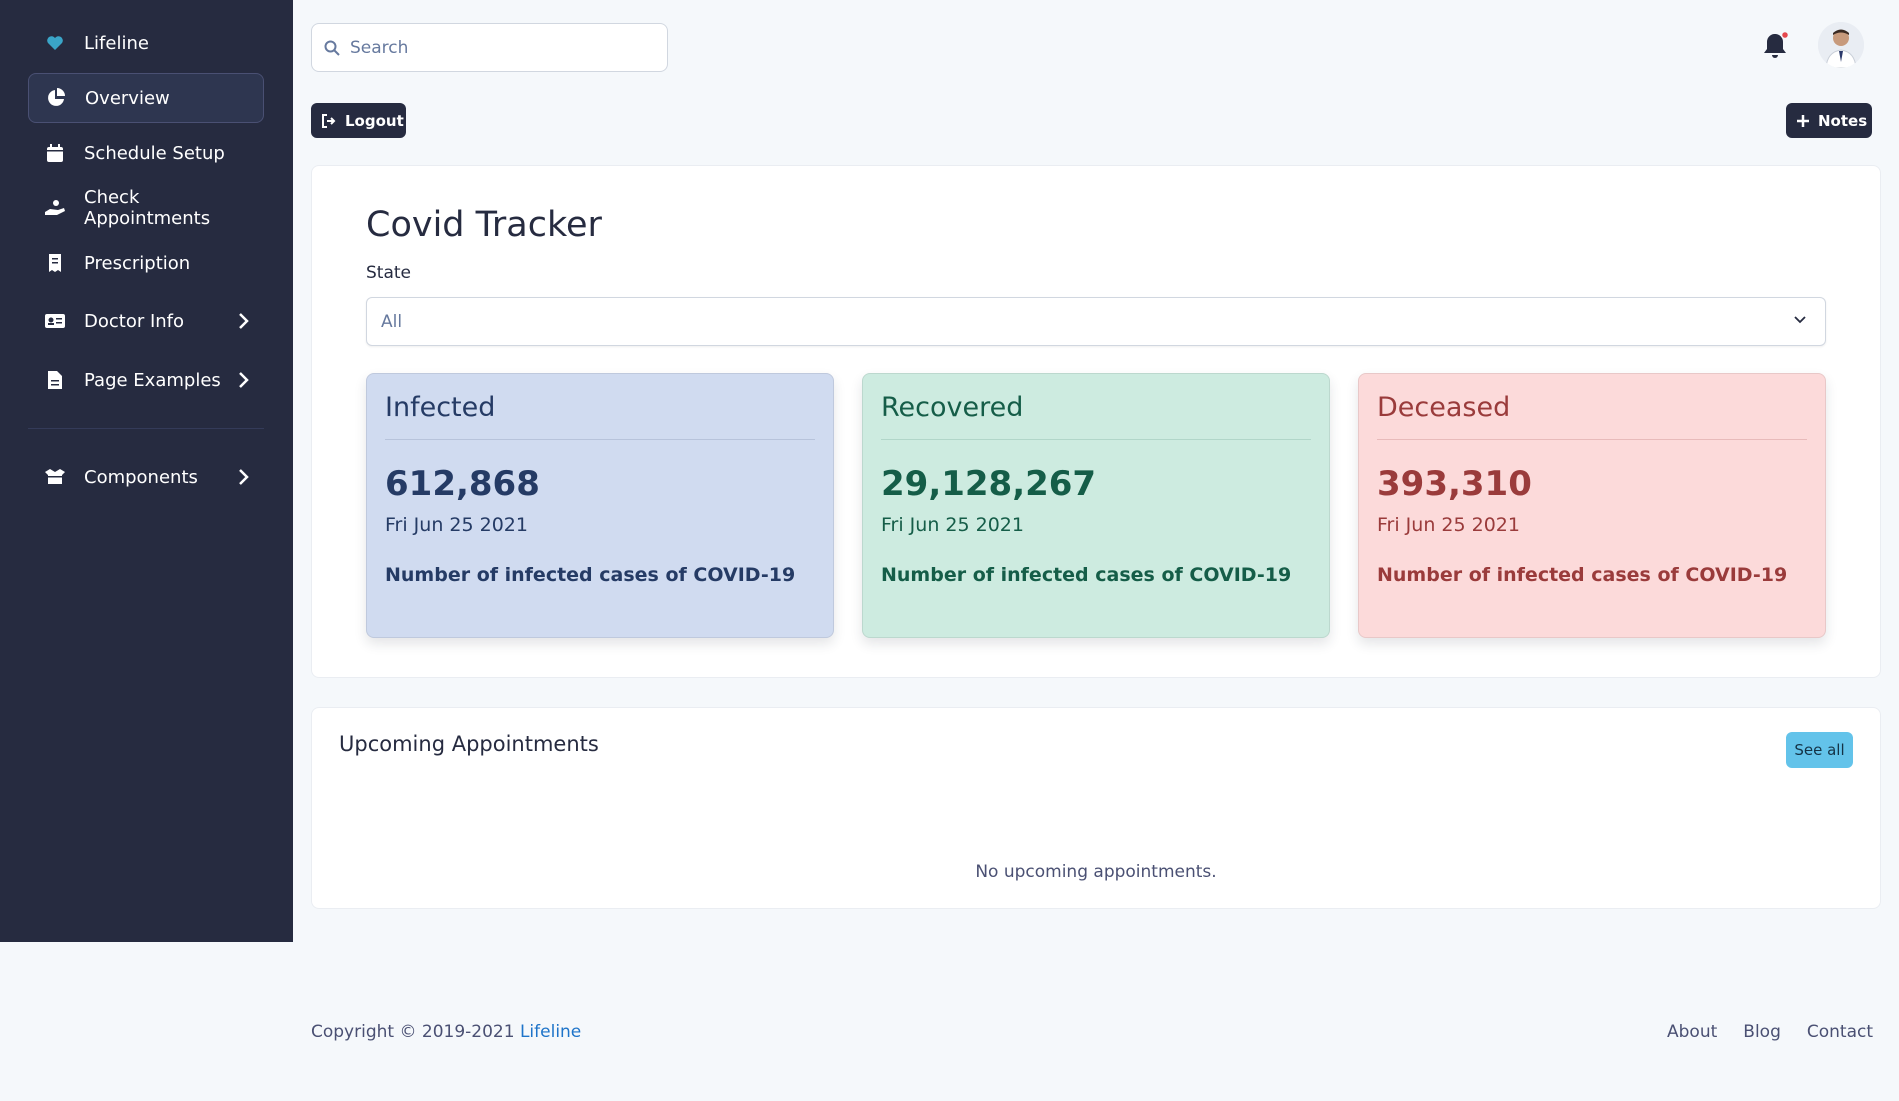  I want to click on sidebar-item-prescription: Prescription, so click(146, 263).